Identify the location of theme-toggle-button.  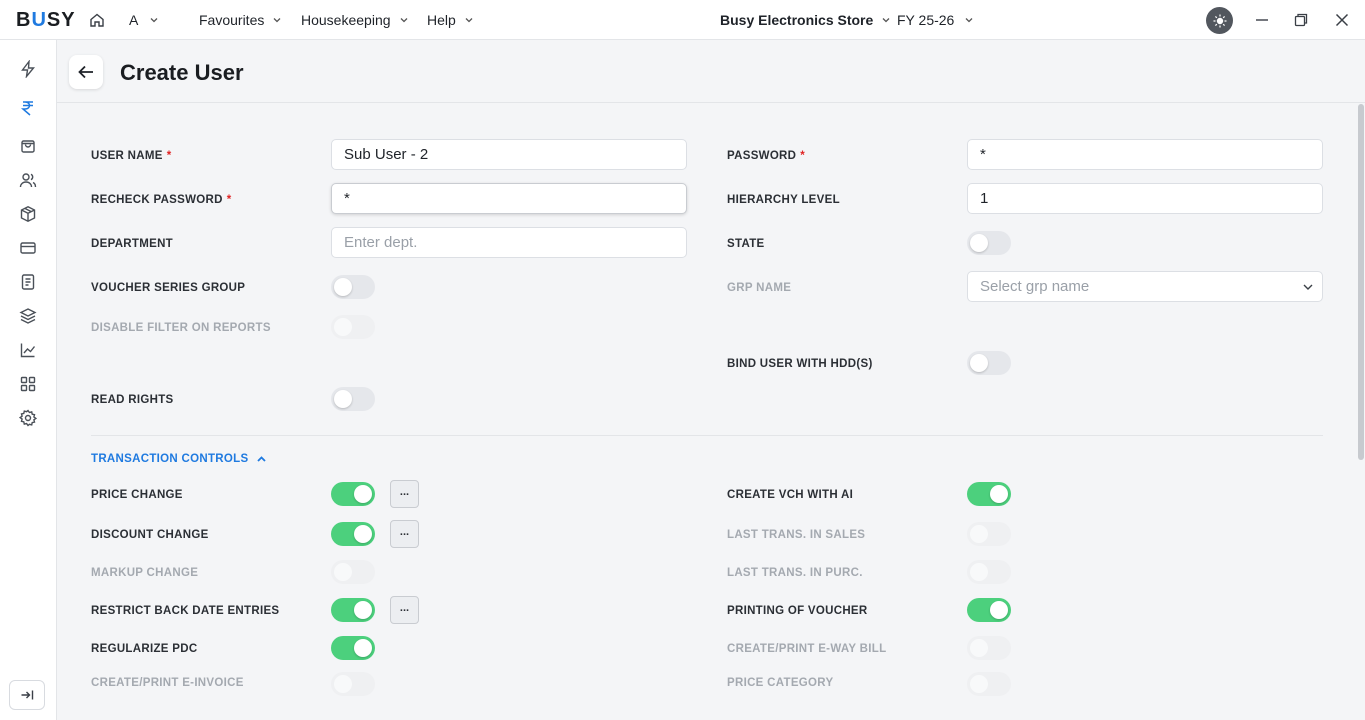
(1219, 20).